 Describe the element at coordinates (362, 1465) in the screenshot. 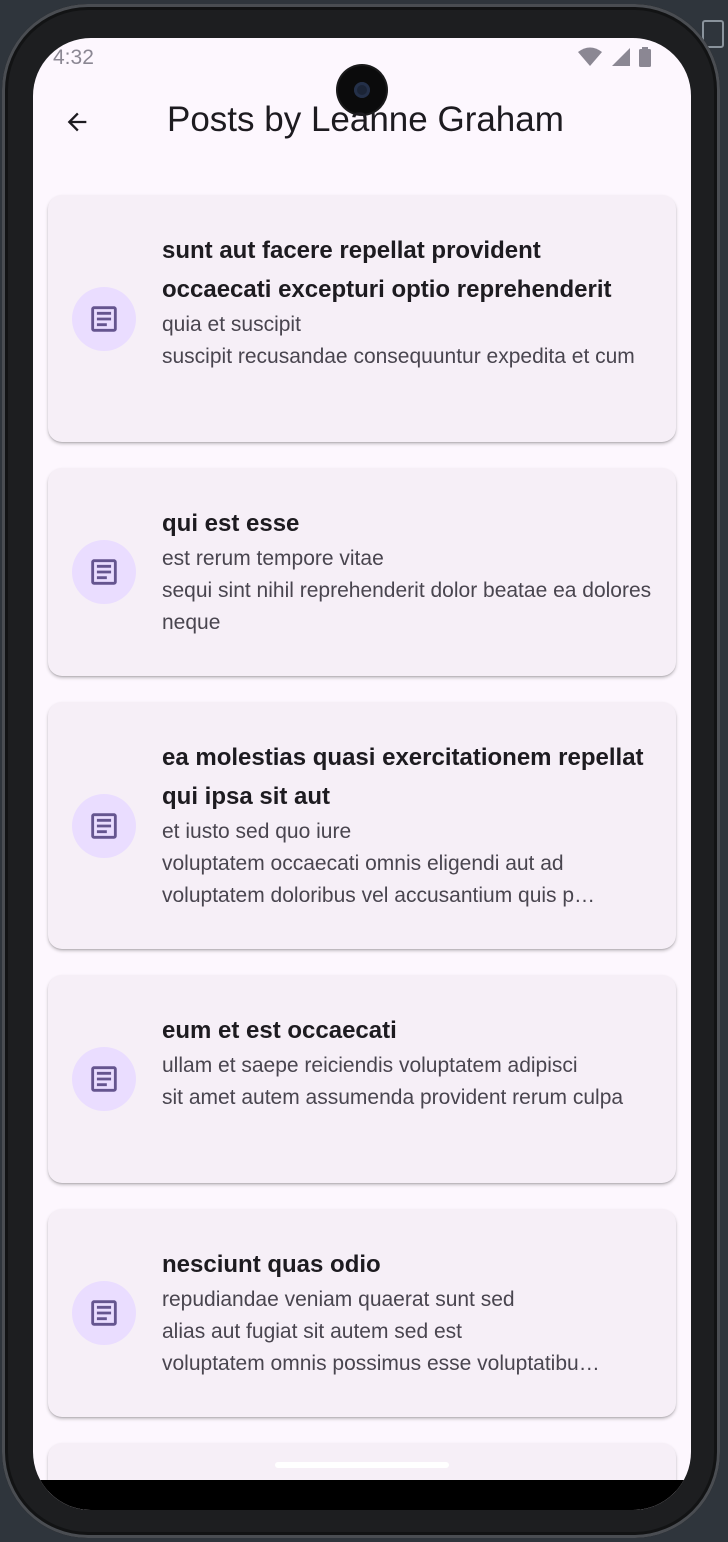

I see `home-indicator` at that location.